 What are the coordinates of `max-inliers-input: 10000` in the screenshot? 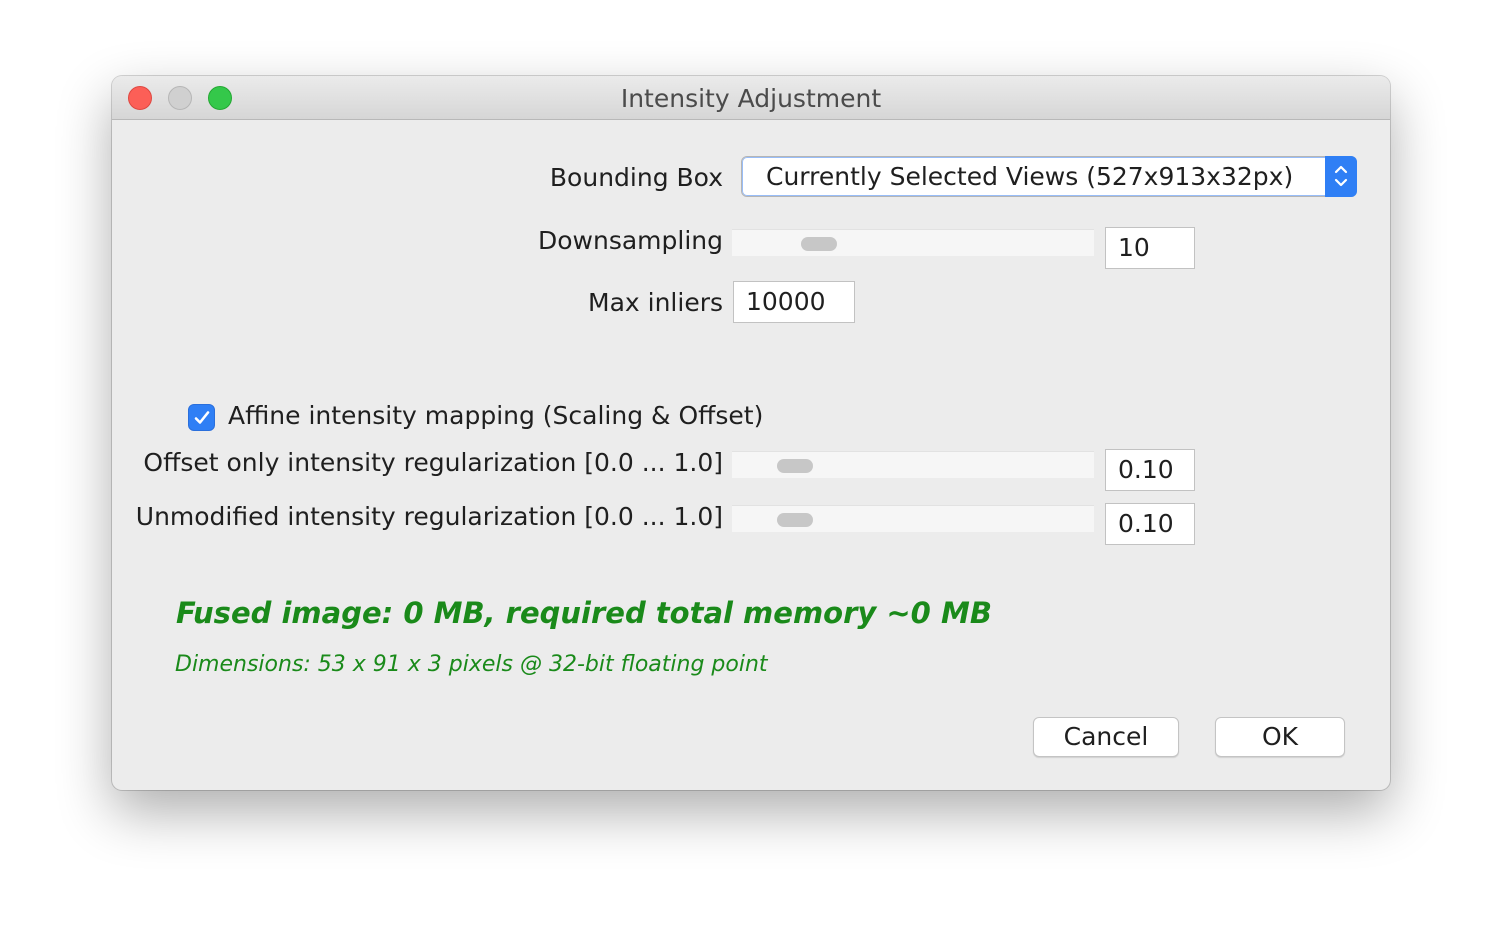 It's located at (794, 302).